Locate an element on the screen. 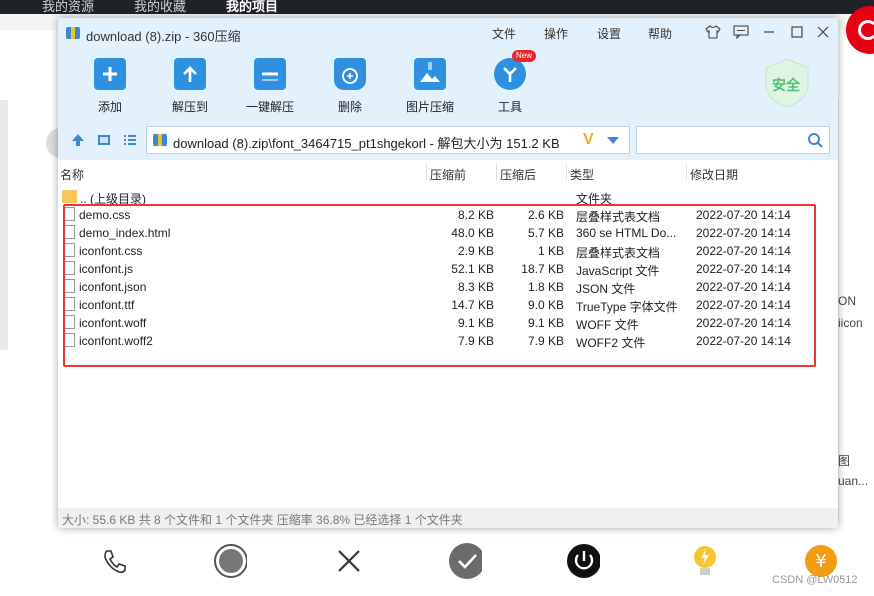 The height and width of the screenshot is (596, 874). minimize-icon is located at coordinates (769, 32).